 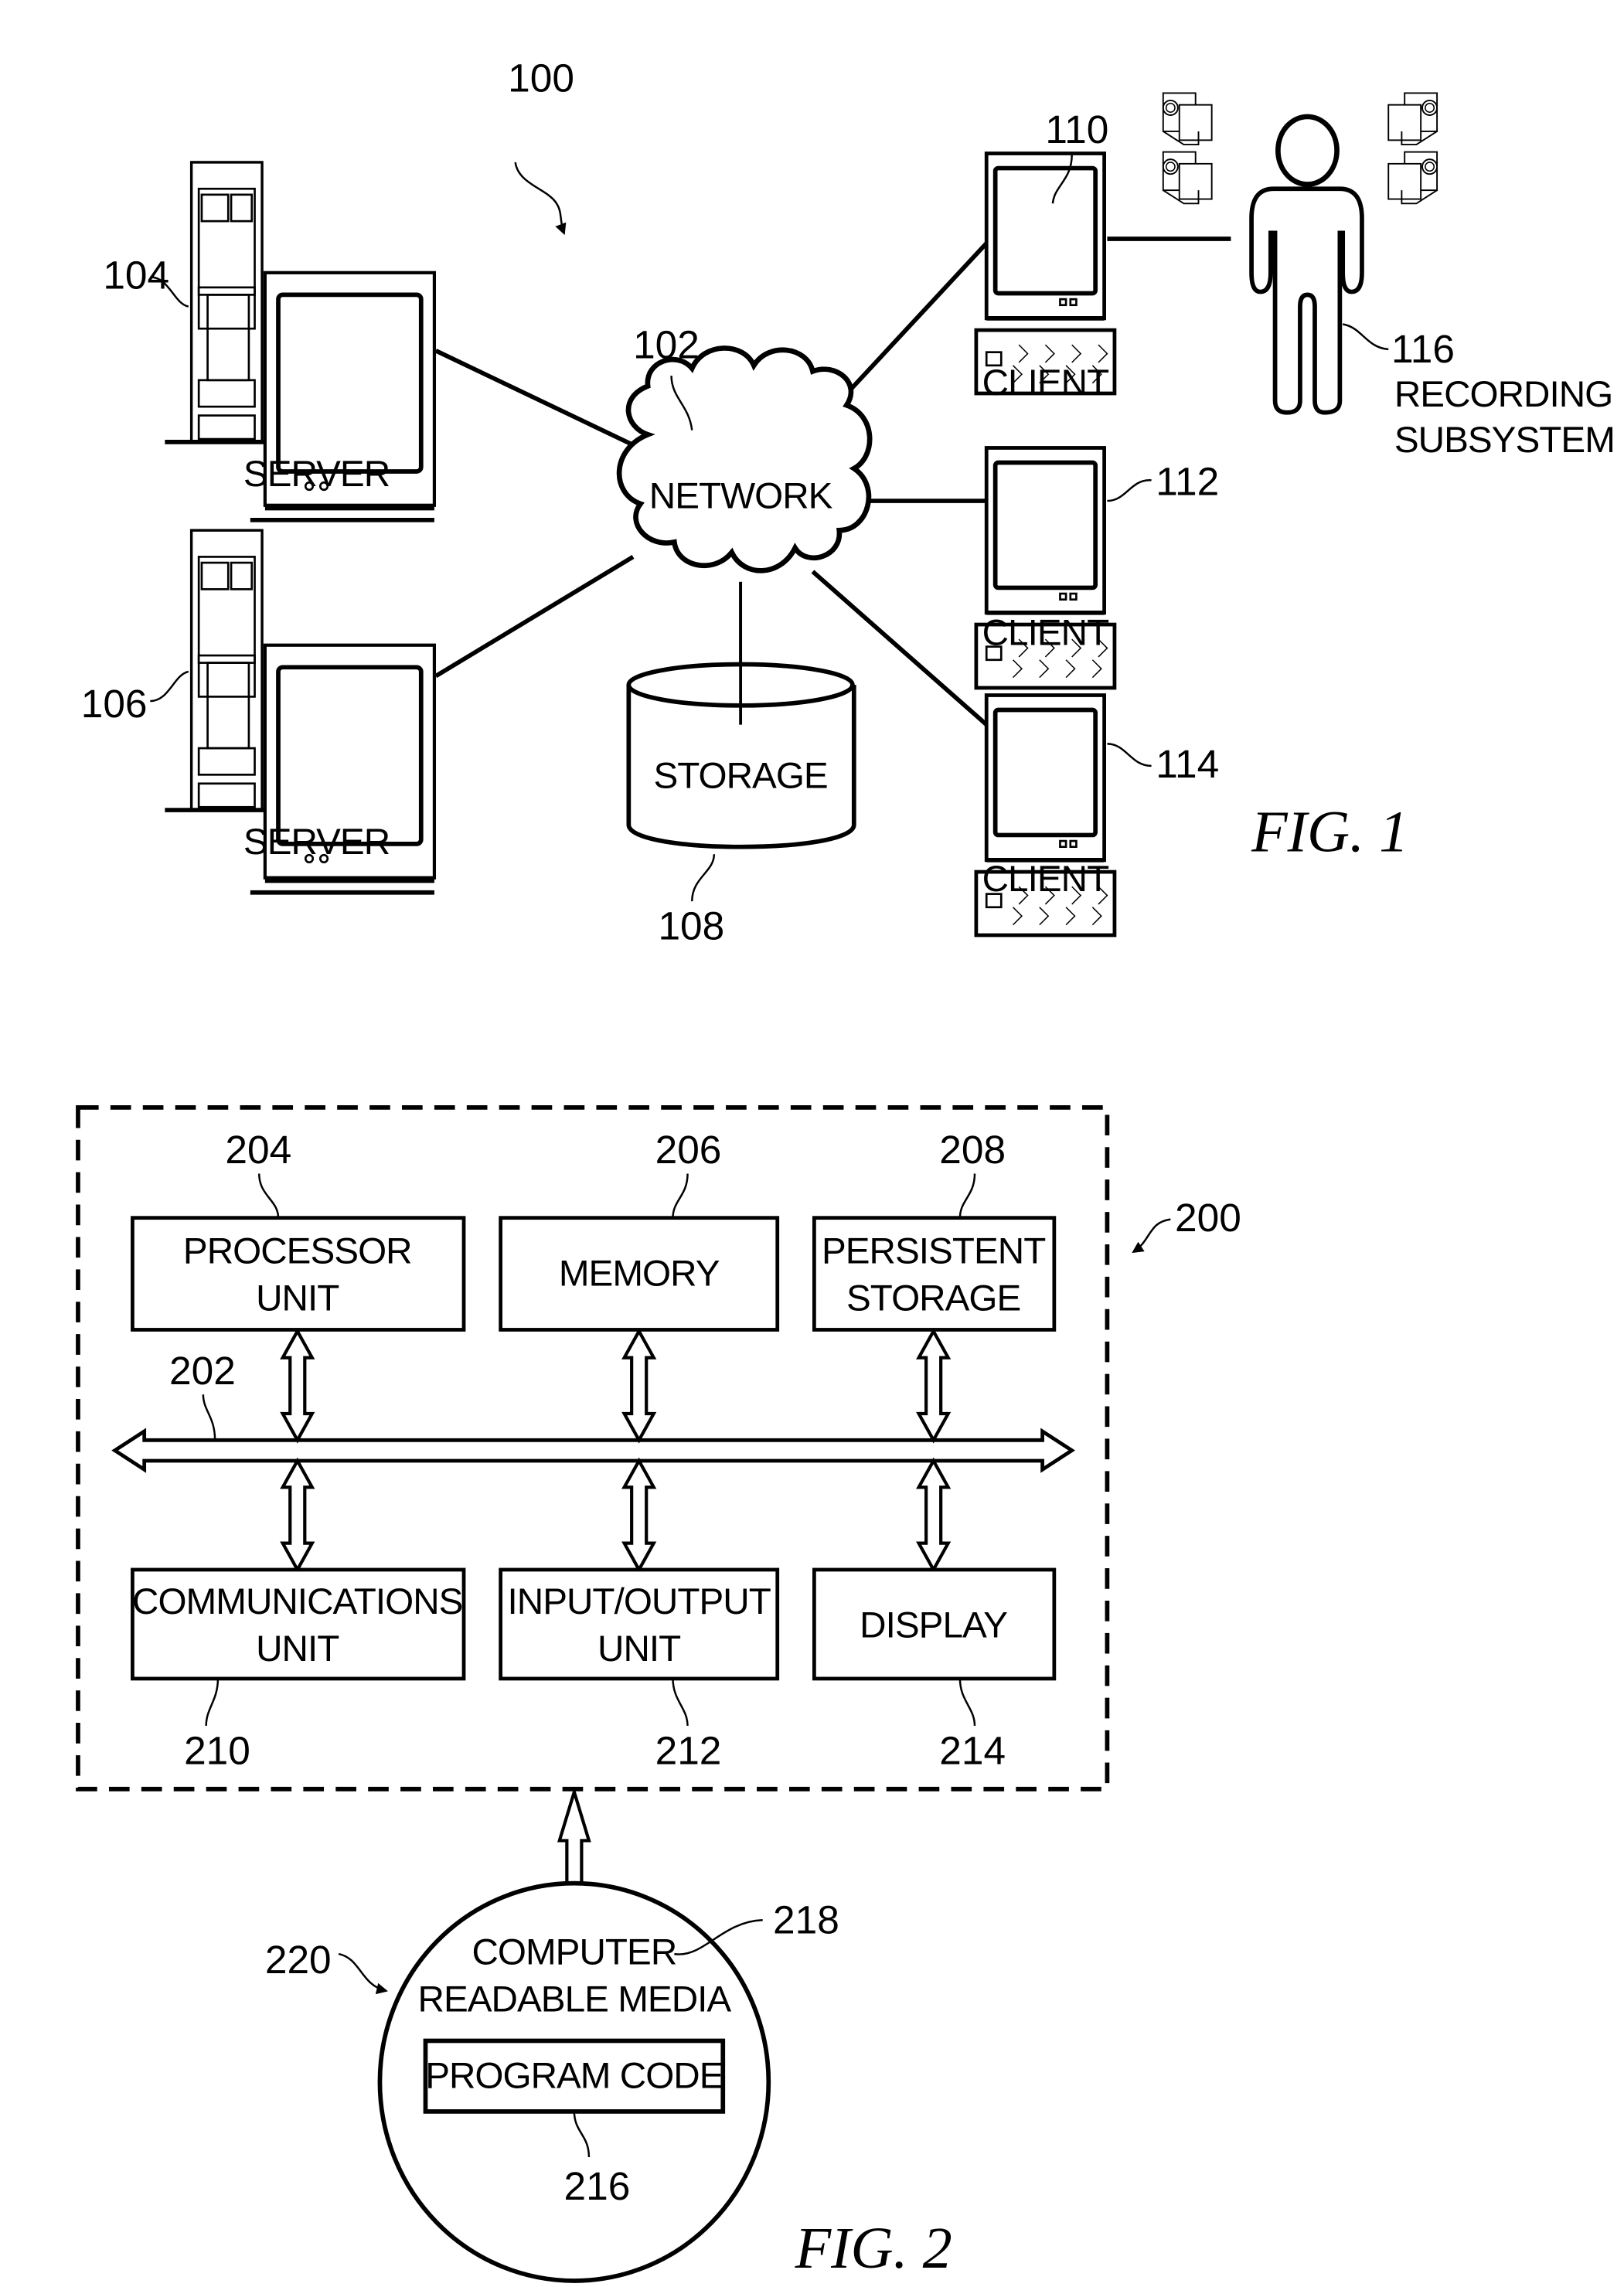 I want to click on client-112-label: CLIENT, so click(x=1046, y=633).